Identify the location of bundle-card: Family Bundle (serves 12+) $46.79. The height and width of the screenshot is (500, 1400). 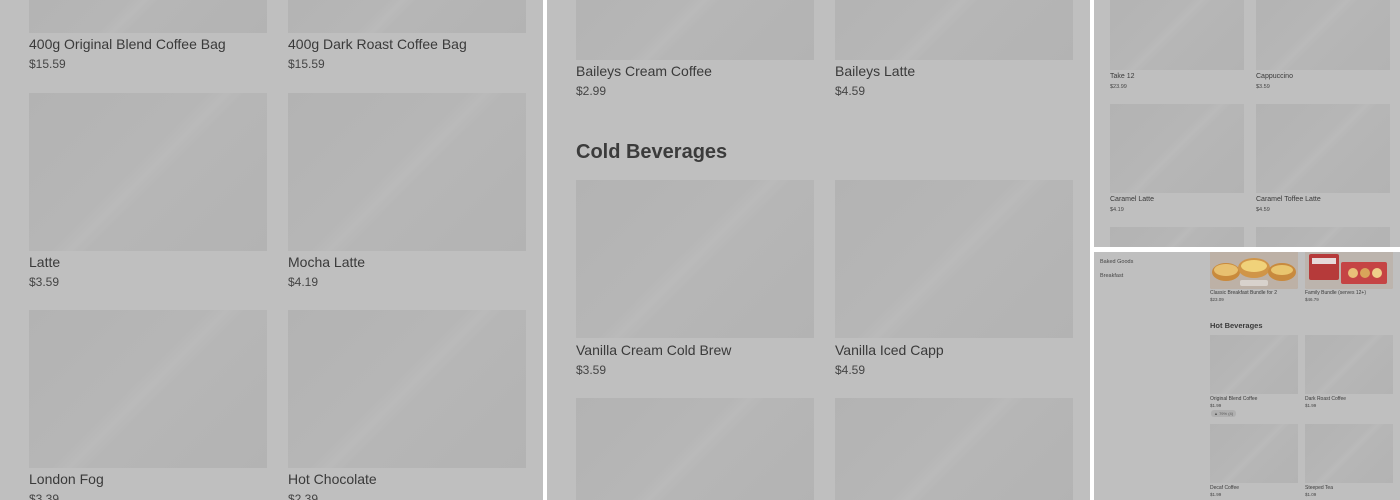
(1349, 279).